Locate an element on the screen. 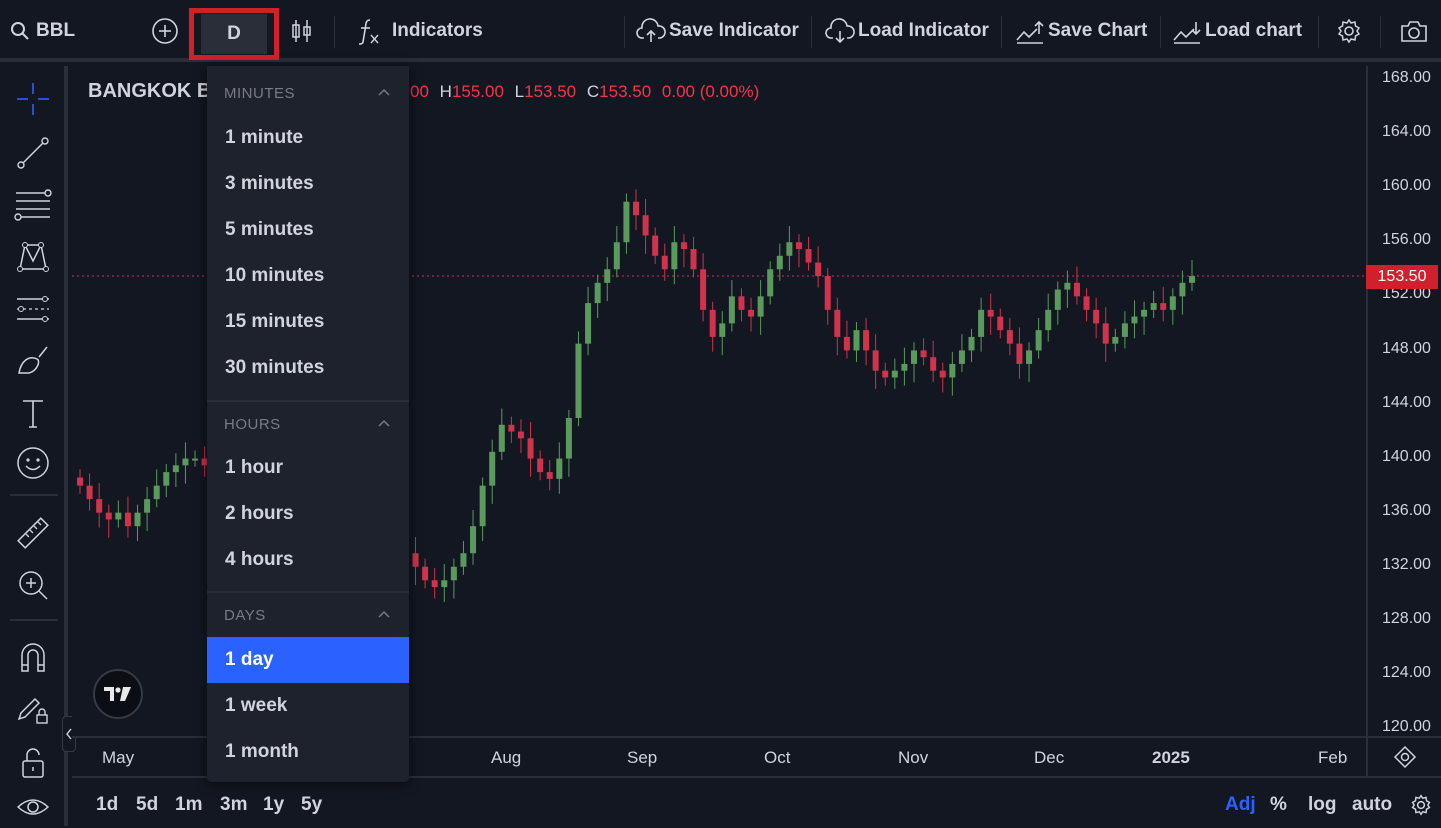 The image size is (1441, 828). low-label: L is located at coordinates (519, 91).